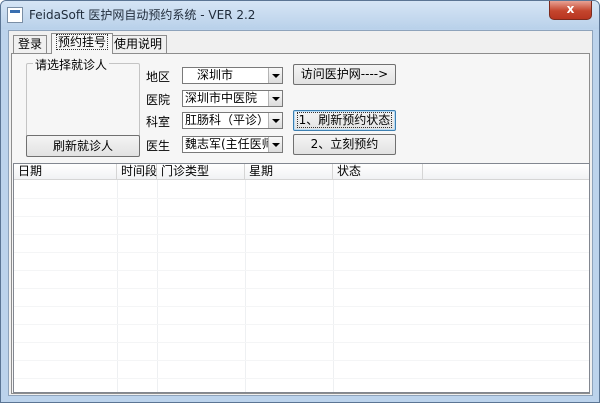  What do you see at coordinates (65, 172) in the screenshot?
I see `column-date: 日期` at bounding box center [65, 172].